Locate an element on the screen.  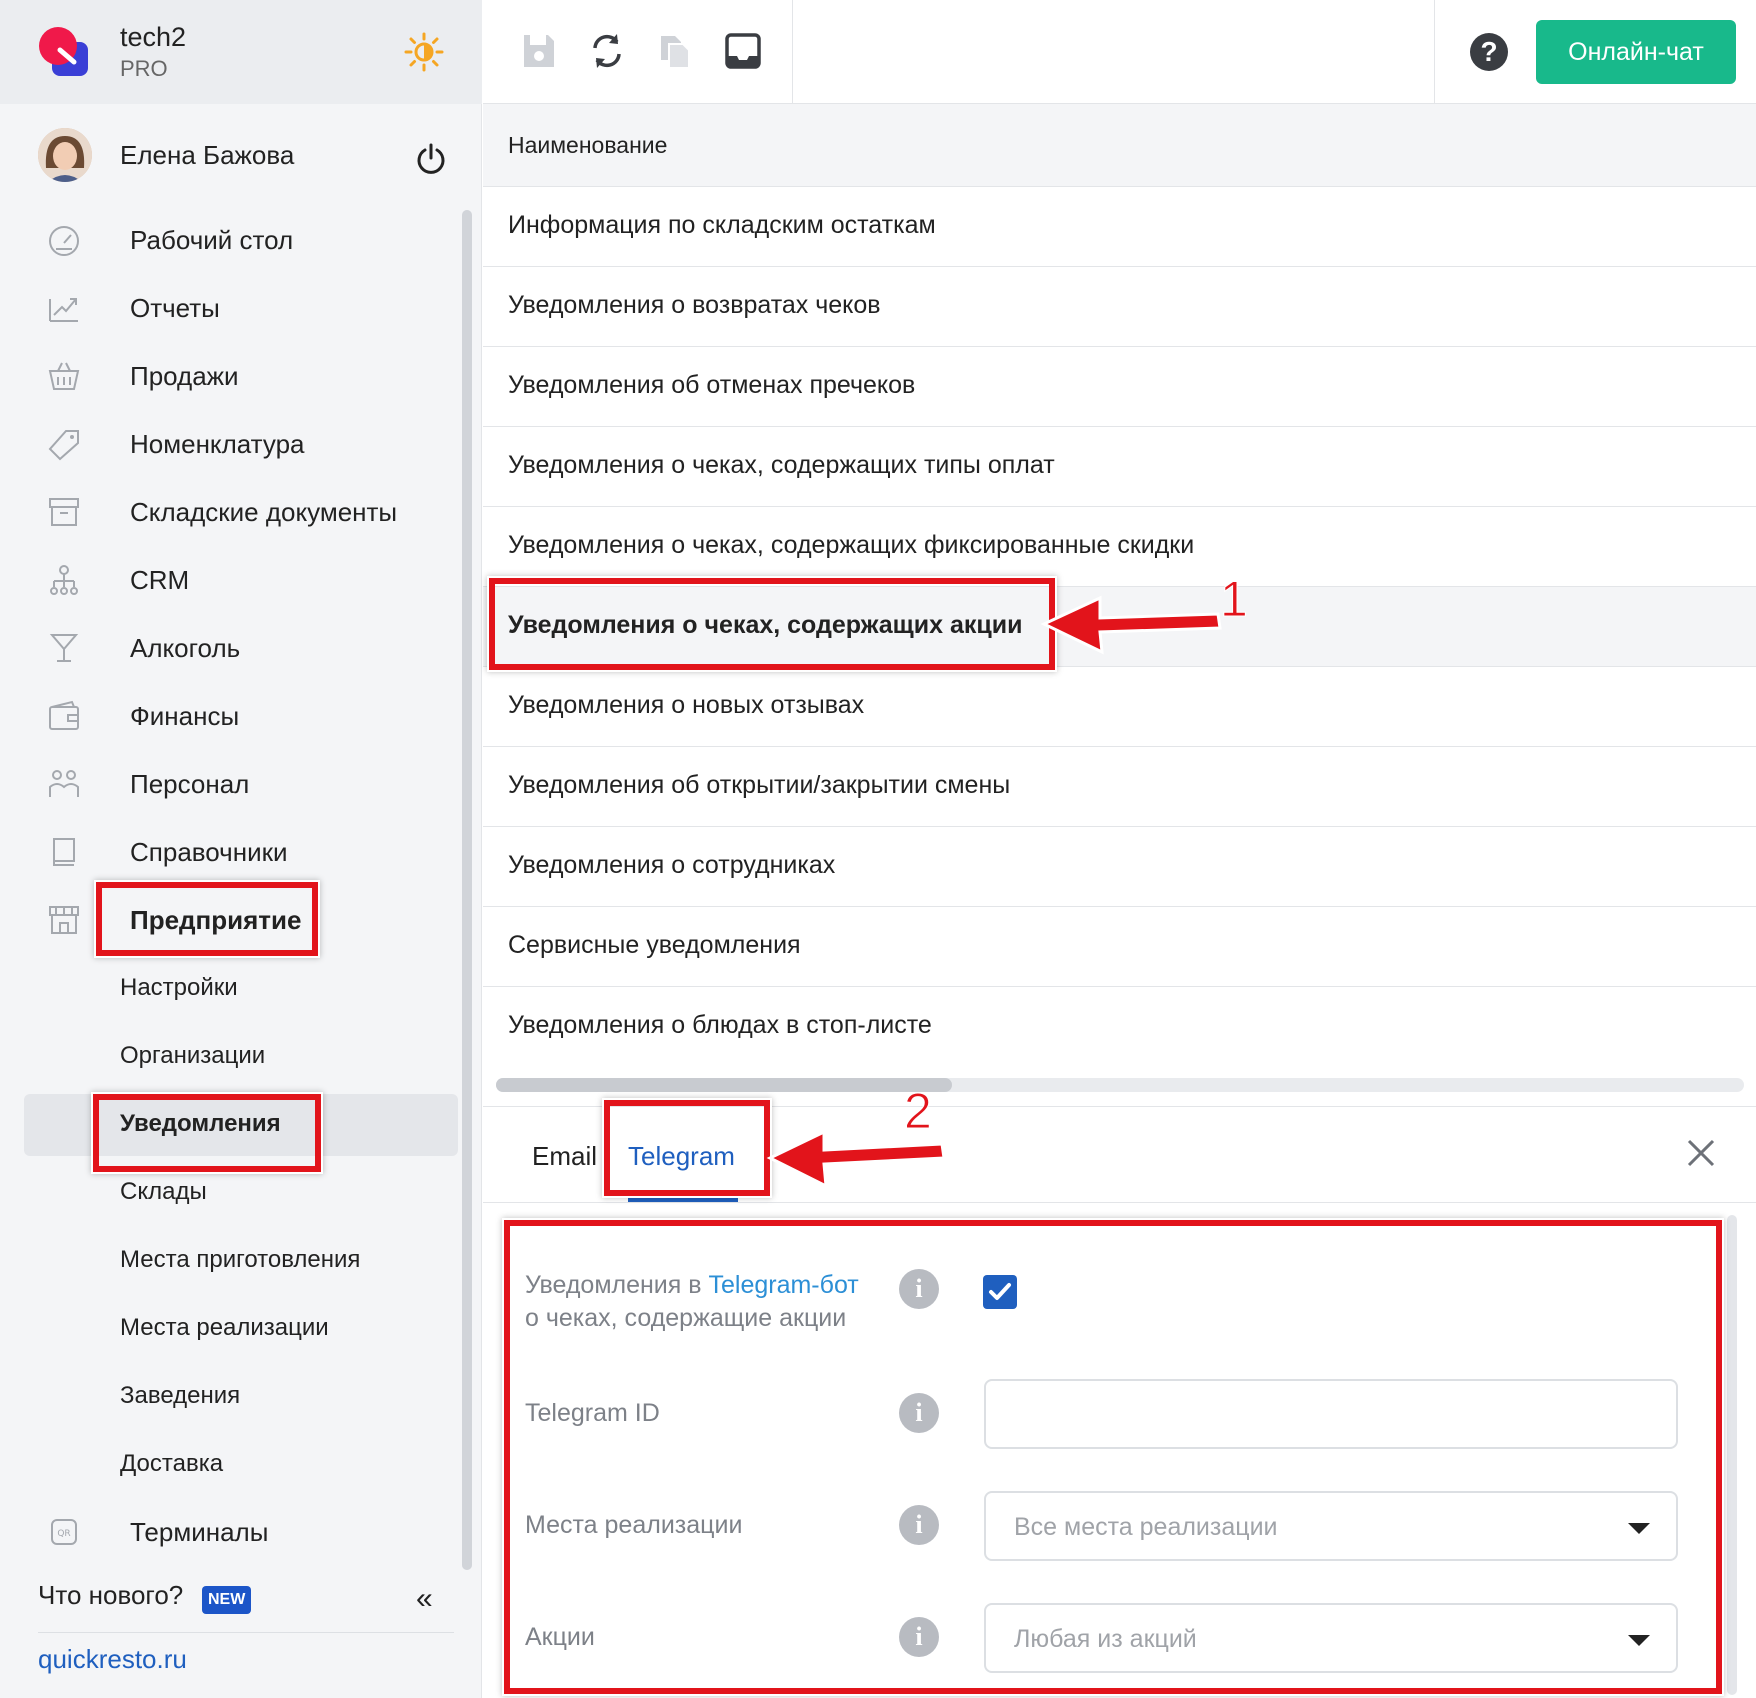
row-name: Уведомления о блюдах в стоп-листе is located at coordinates (720, 1025).